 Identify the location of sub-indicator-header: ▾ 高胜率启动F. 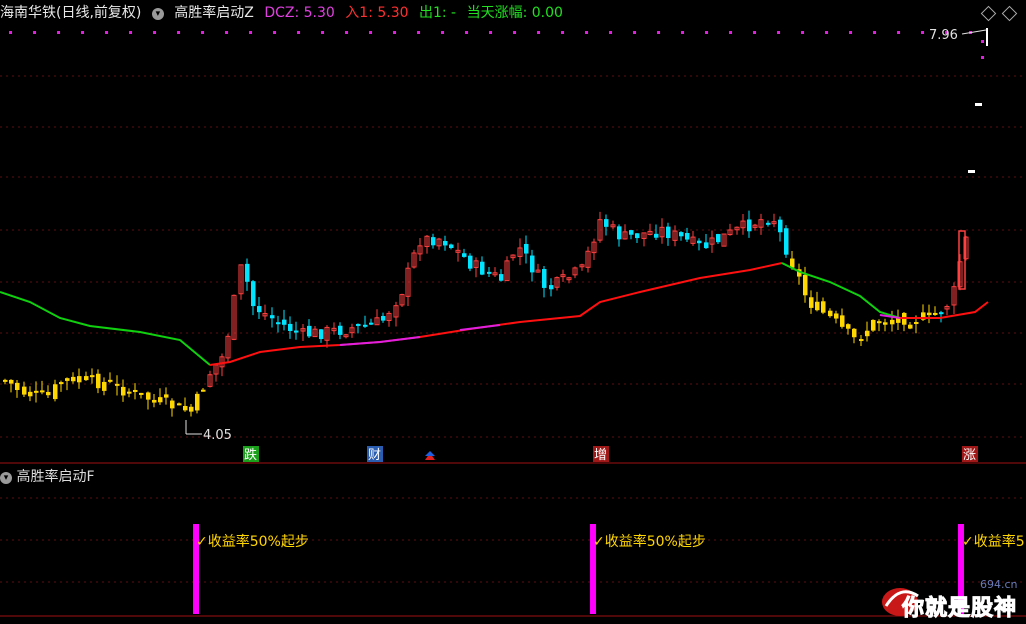
(47, 476).